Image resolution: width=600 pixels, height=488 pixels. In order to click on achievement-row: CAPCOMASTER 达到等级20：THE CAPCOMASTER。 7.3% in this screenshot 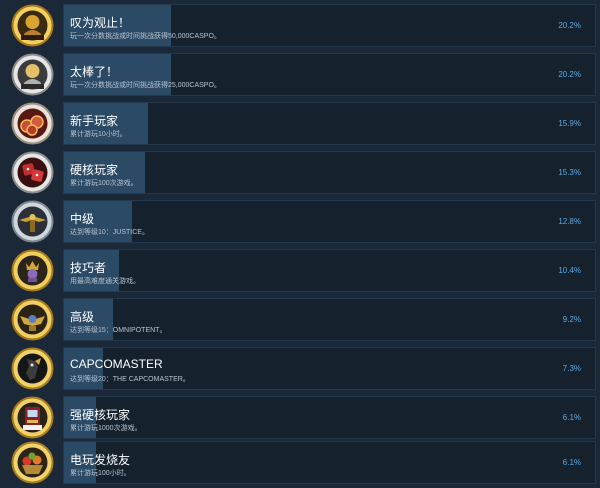, I will do `click(303, 368)`.